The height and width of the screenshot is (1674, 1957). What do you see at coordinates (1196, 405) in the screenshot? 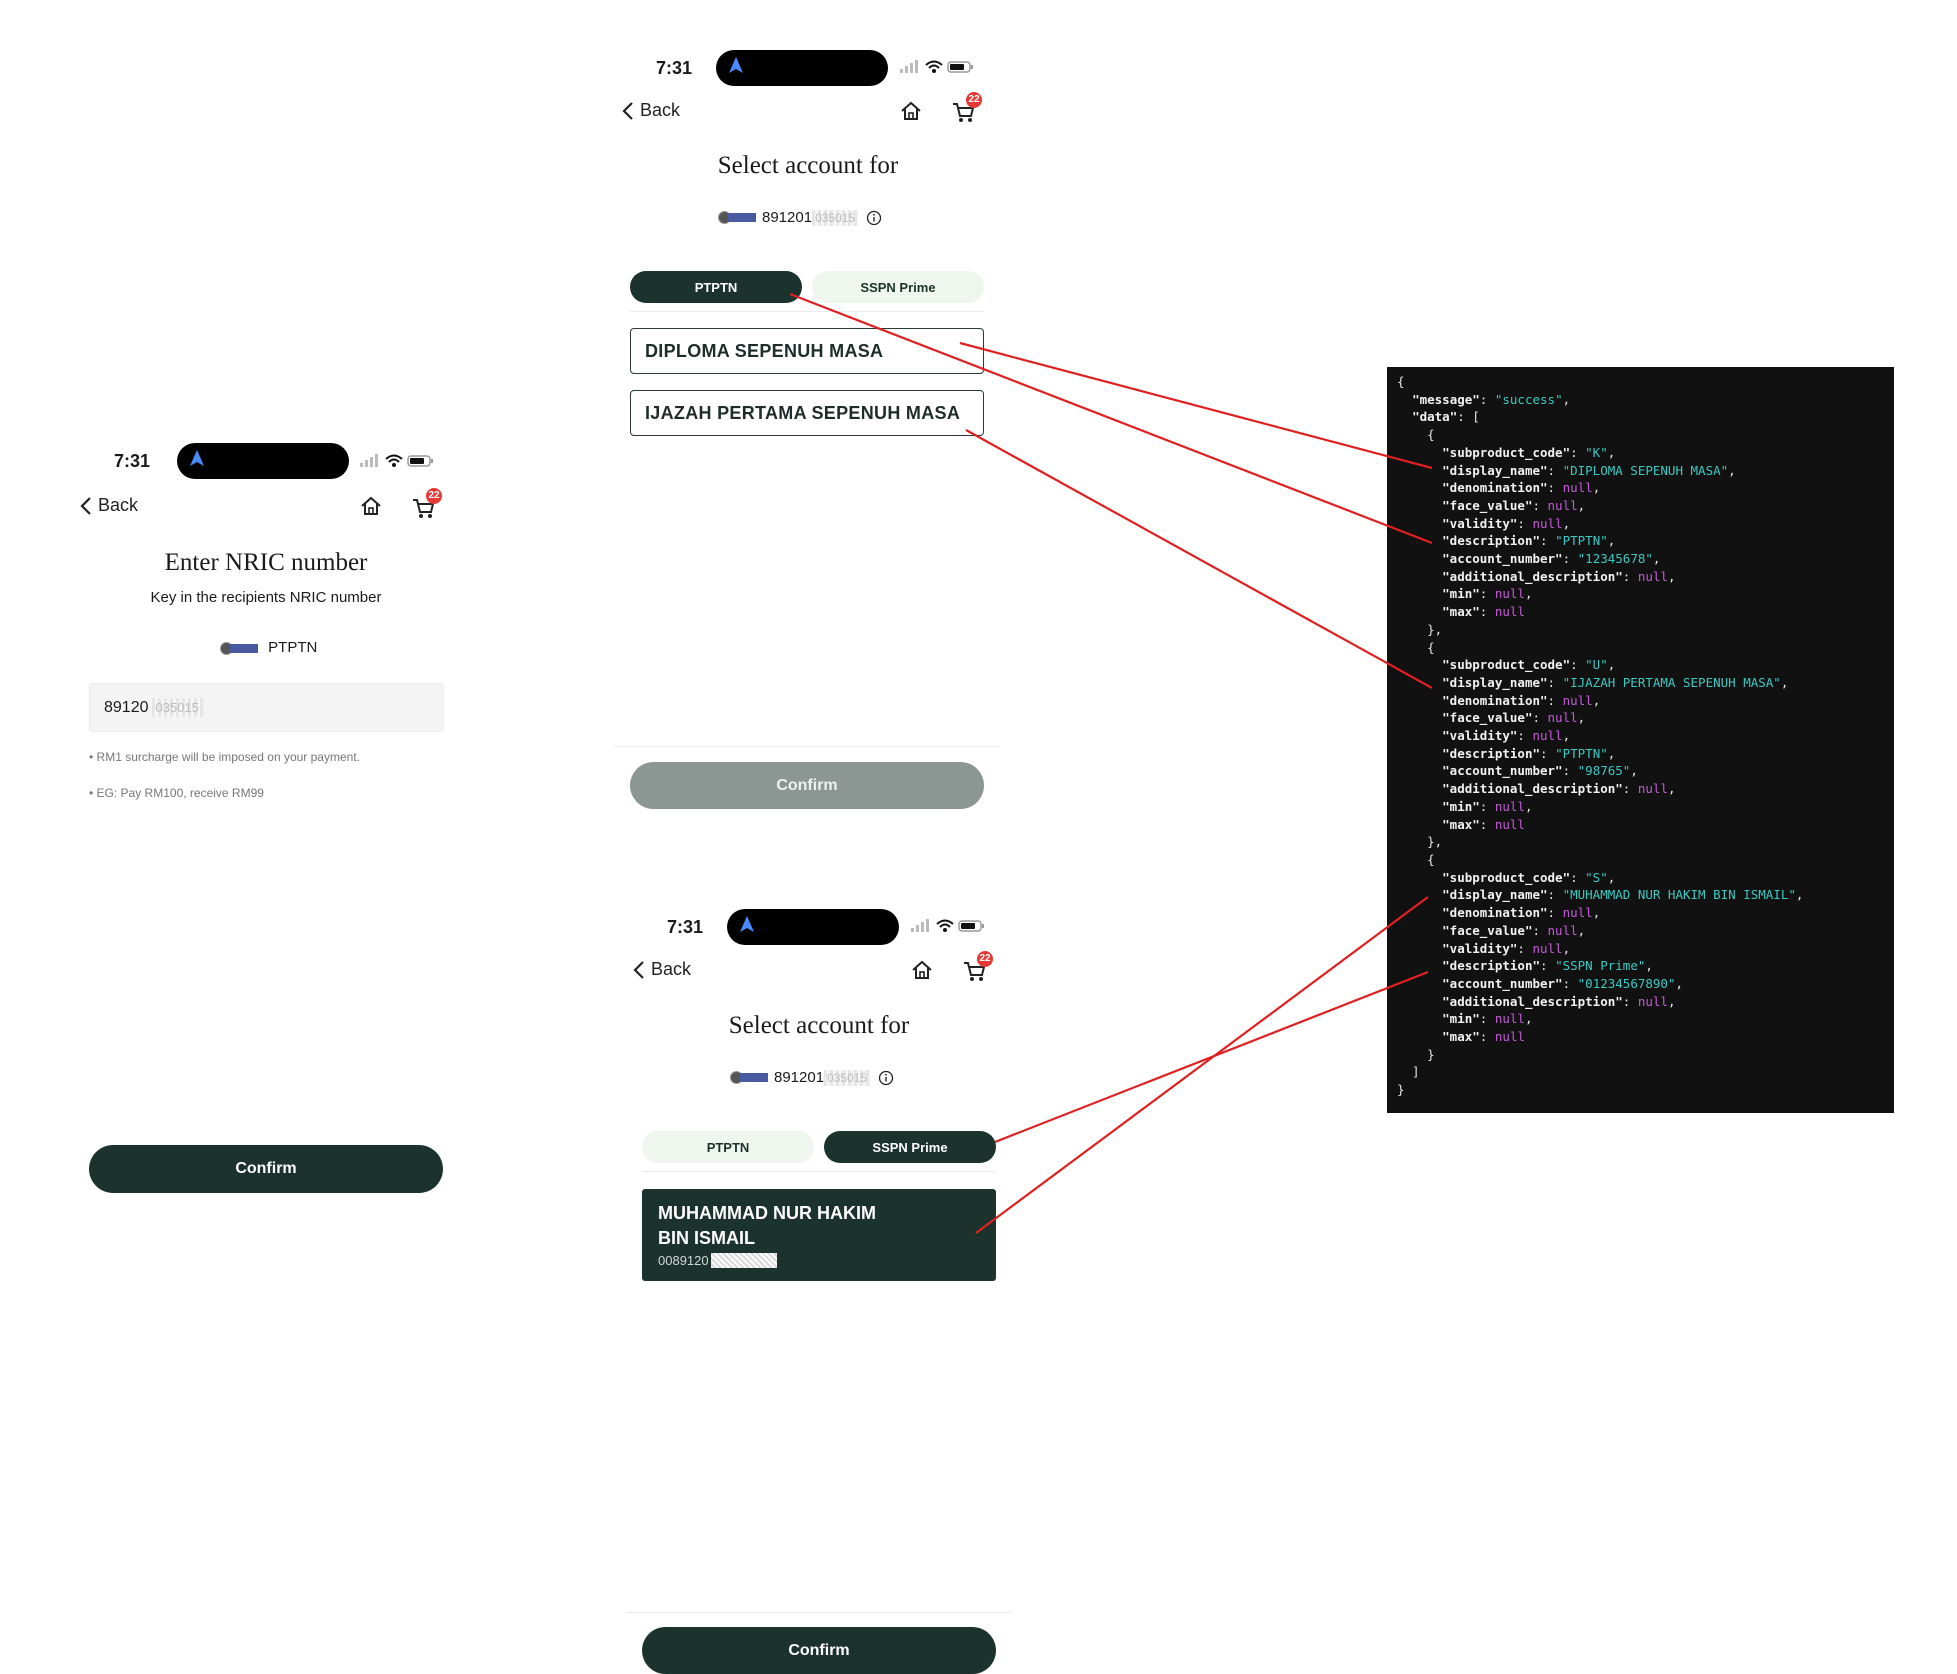
I see `connector-diploma-display-name` at bounding box center [1196, 405].